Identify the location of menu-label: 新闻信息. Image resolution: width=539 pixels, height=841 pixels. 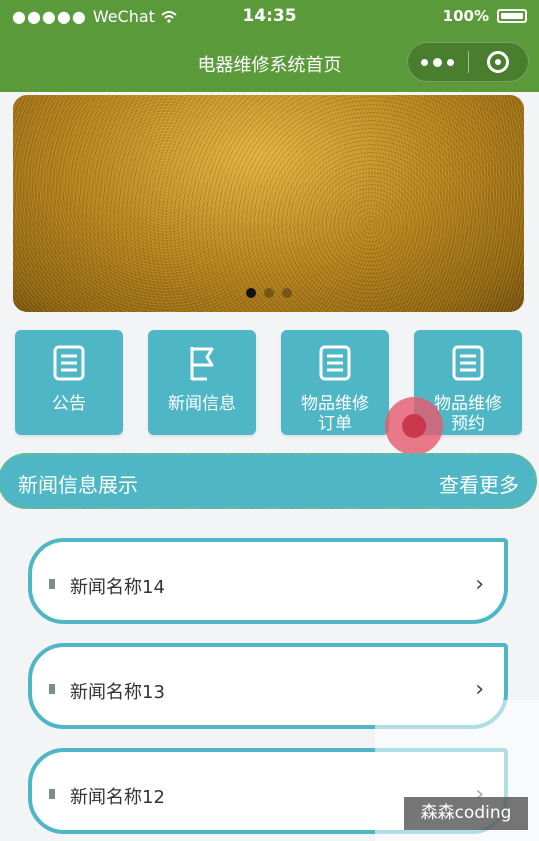
(202, 404).